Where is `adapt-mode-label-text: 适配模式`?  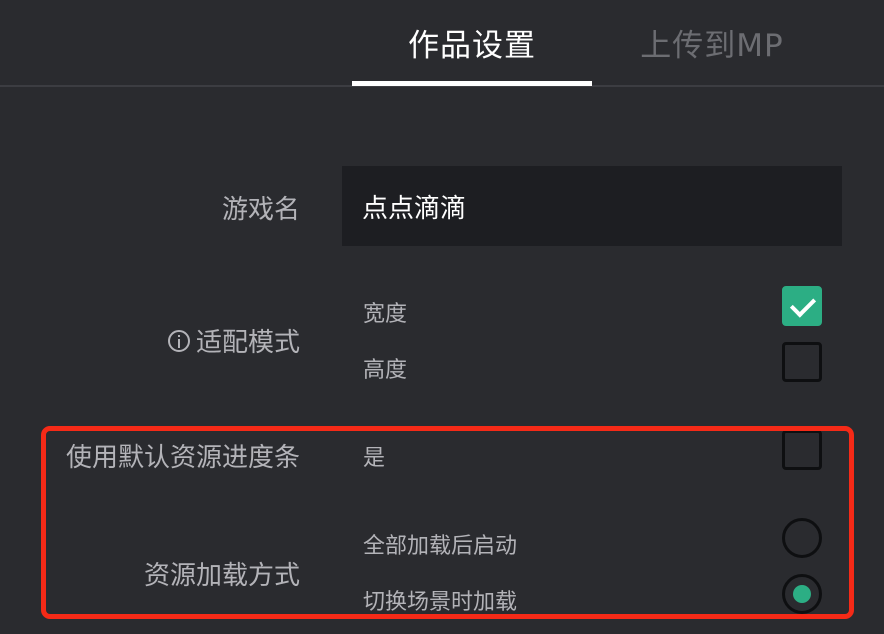 adapt-mode-label-text: 适配模式 is located at coordinates (247, 343).